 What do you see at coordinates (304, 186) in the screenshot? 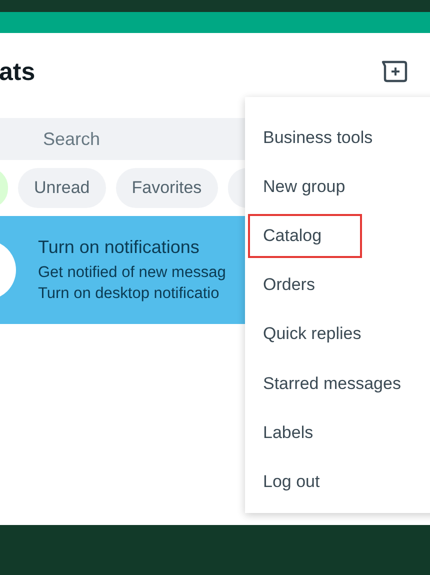
I see `menu-item: New group` at bounding box center [304, 186].